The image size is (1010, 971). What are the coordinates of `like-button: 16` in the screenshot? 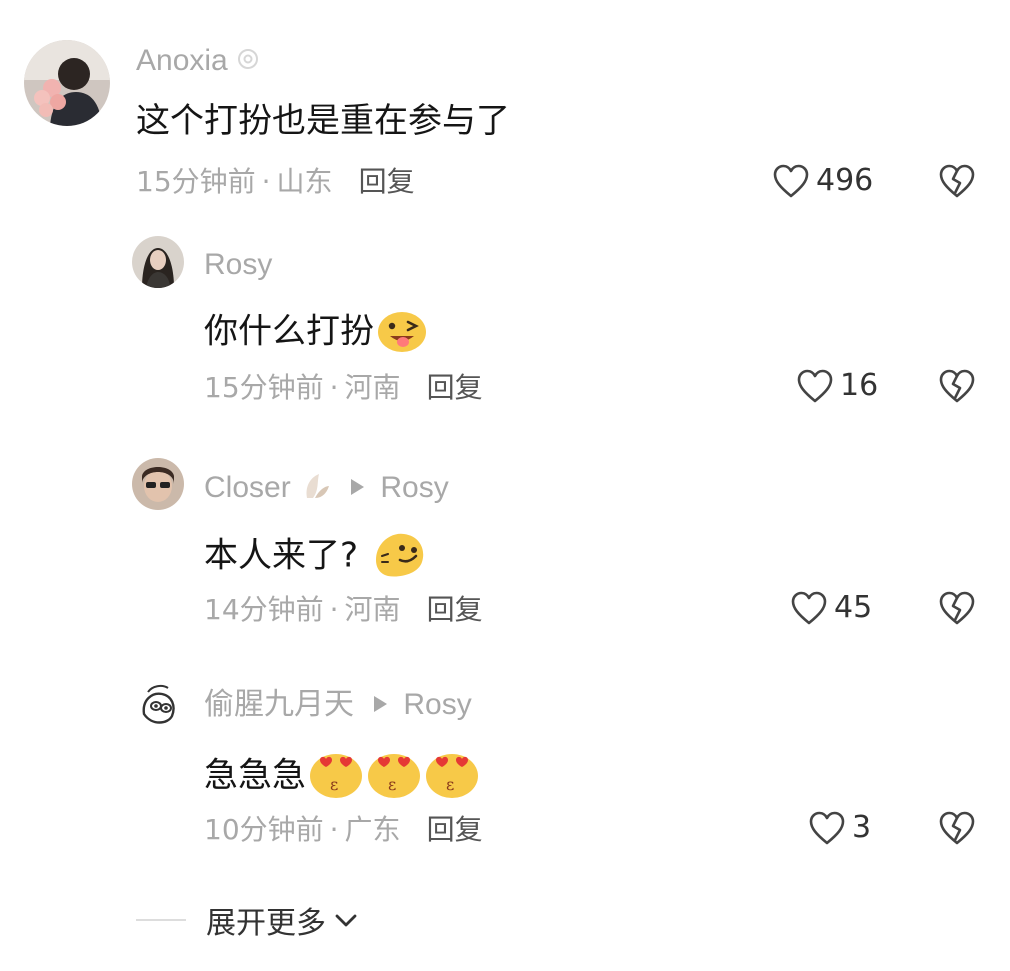 It's located at (837, 386).